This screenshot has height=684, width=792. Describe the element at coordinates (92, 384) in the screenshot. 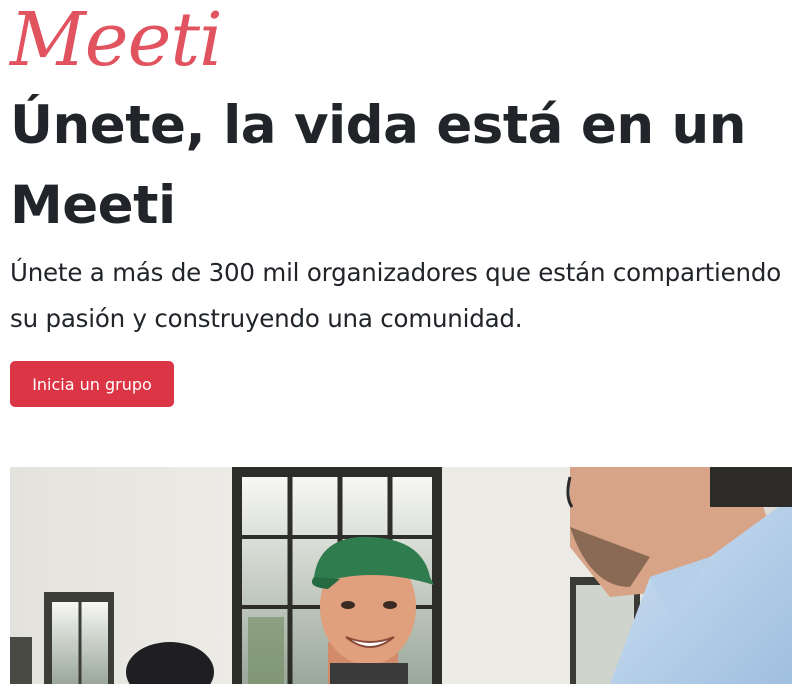

I see `start-group-button: Inicia un grupo` at that location.